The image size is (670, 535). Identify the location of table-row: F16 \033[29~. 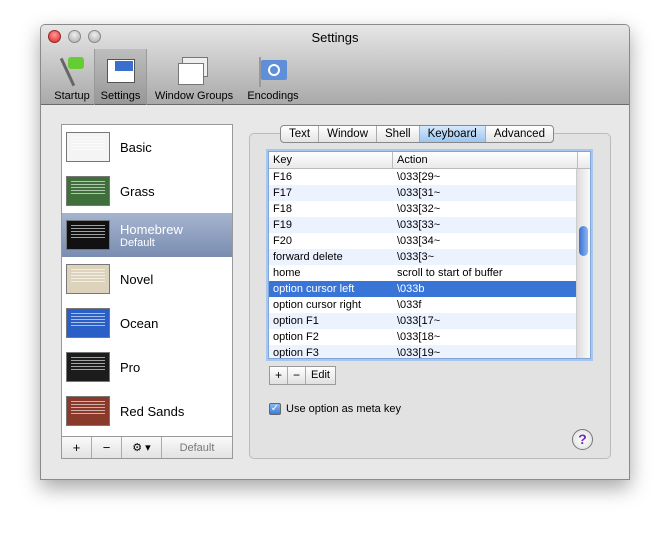
(429, 177).